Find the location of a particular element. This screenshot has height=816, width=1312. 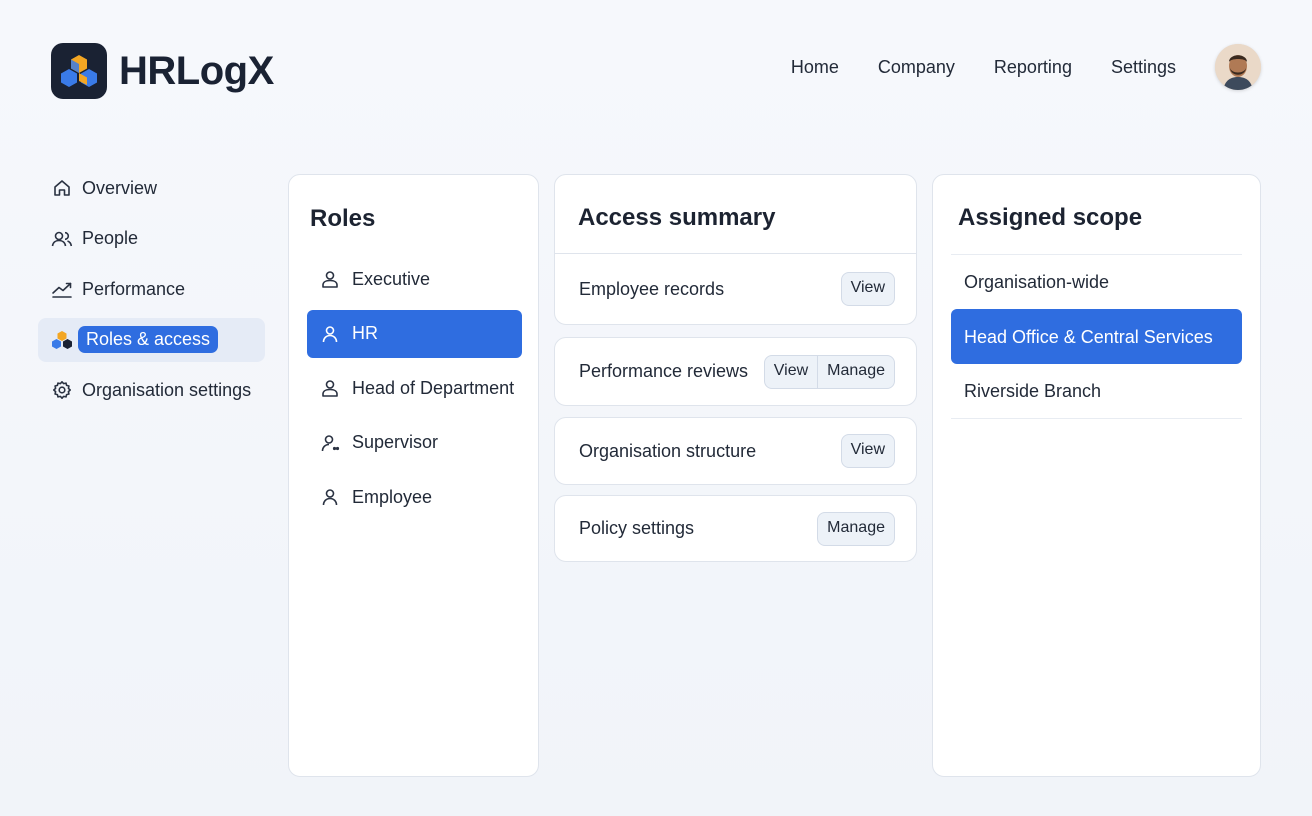

role-label: HR is located at coordinates (365, 333).